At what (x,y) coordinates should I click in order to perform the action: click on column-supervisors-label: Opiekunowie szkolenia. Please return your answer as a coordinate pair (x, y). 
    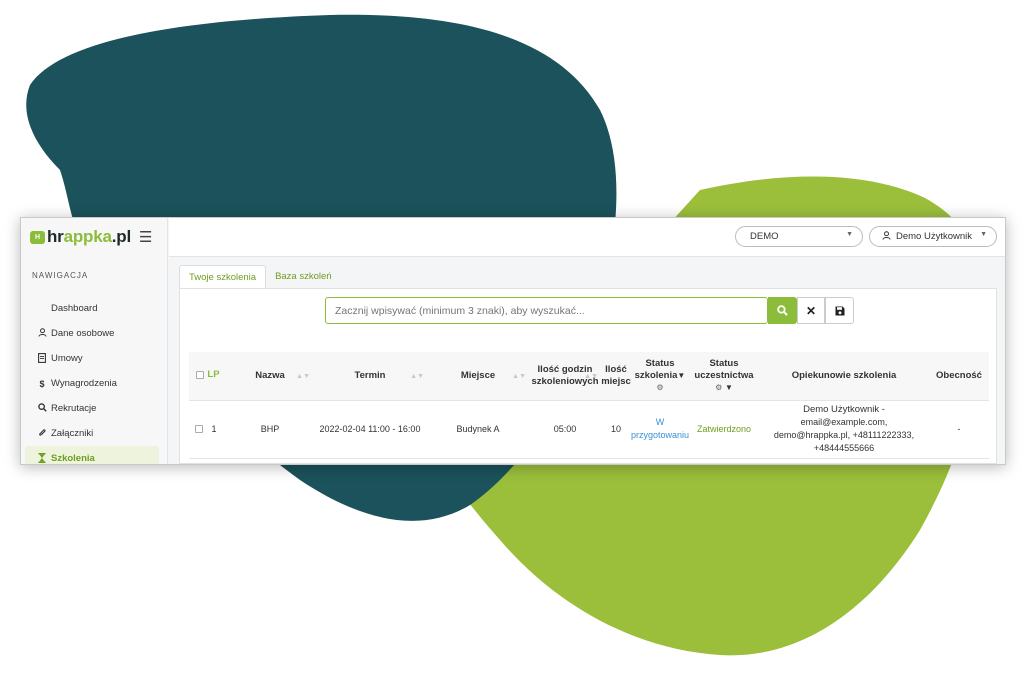
    Looking at the image, I should click on (844, 375).